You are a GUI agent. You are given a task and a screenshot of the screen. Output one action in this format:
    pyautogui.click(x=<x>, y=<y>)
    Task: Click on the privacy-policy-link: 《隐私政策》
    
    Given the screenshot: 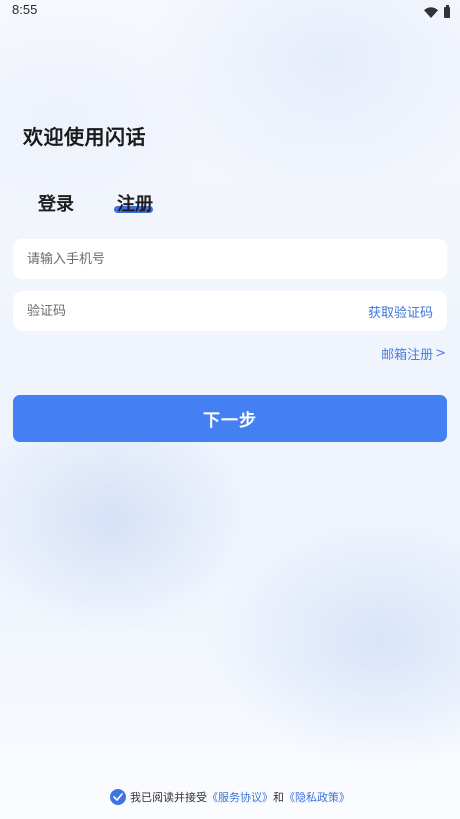 What is the action you would take?
    pyautogui.click(x=317, y=797)
    